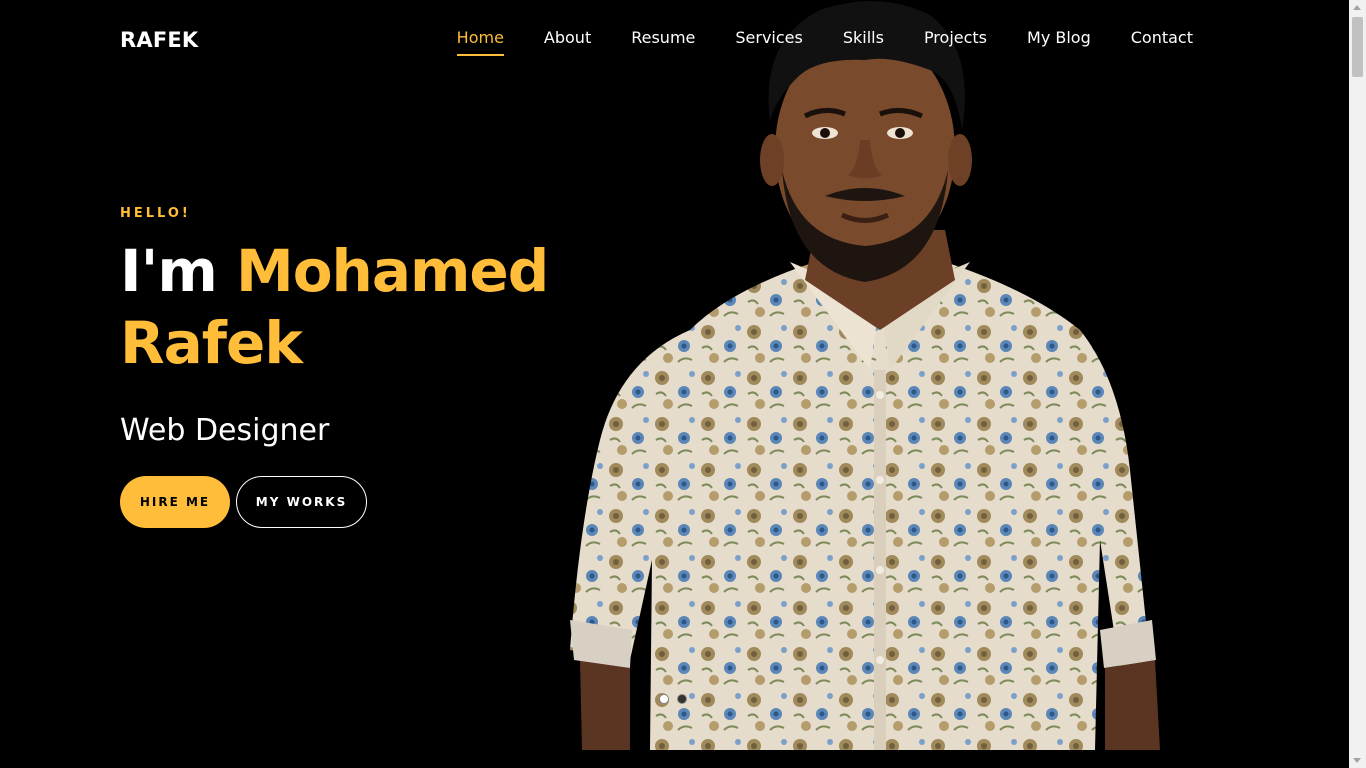 Image resolution: width=1366 pixels, height=768 pixels. What do you see at coordinates (663, 42) in the screenshot?
I see `nav-item-resume: Resume` at bounding box center [663, 42].